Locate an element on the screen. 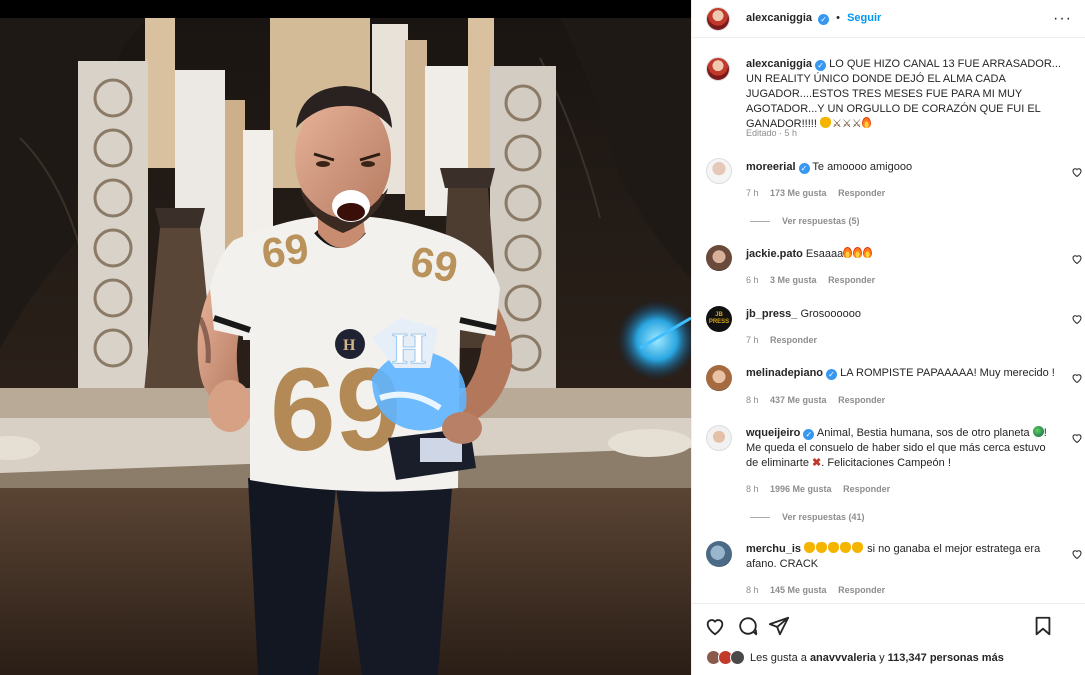  comment-item: moreerial ✓ Te amoooo amigooo is located at coordinates (901, 167).